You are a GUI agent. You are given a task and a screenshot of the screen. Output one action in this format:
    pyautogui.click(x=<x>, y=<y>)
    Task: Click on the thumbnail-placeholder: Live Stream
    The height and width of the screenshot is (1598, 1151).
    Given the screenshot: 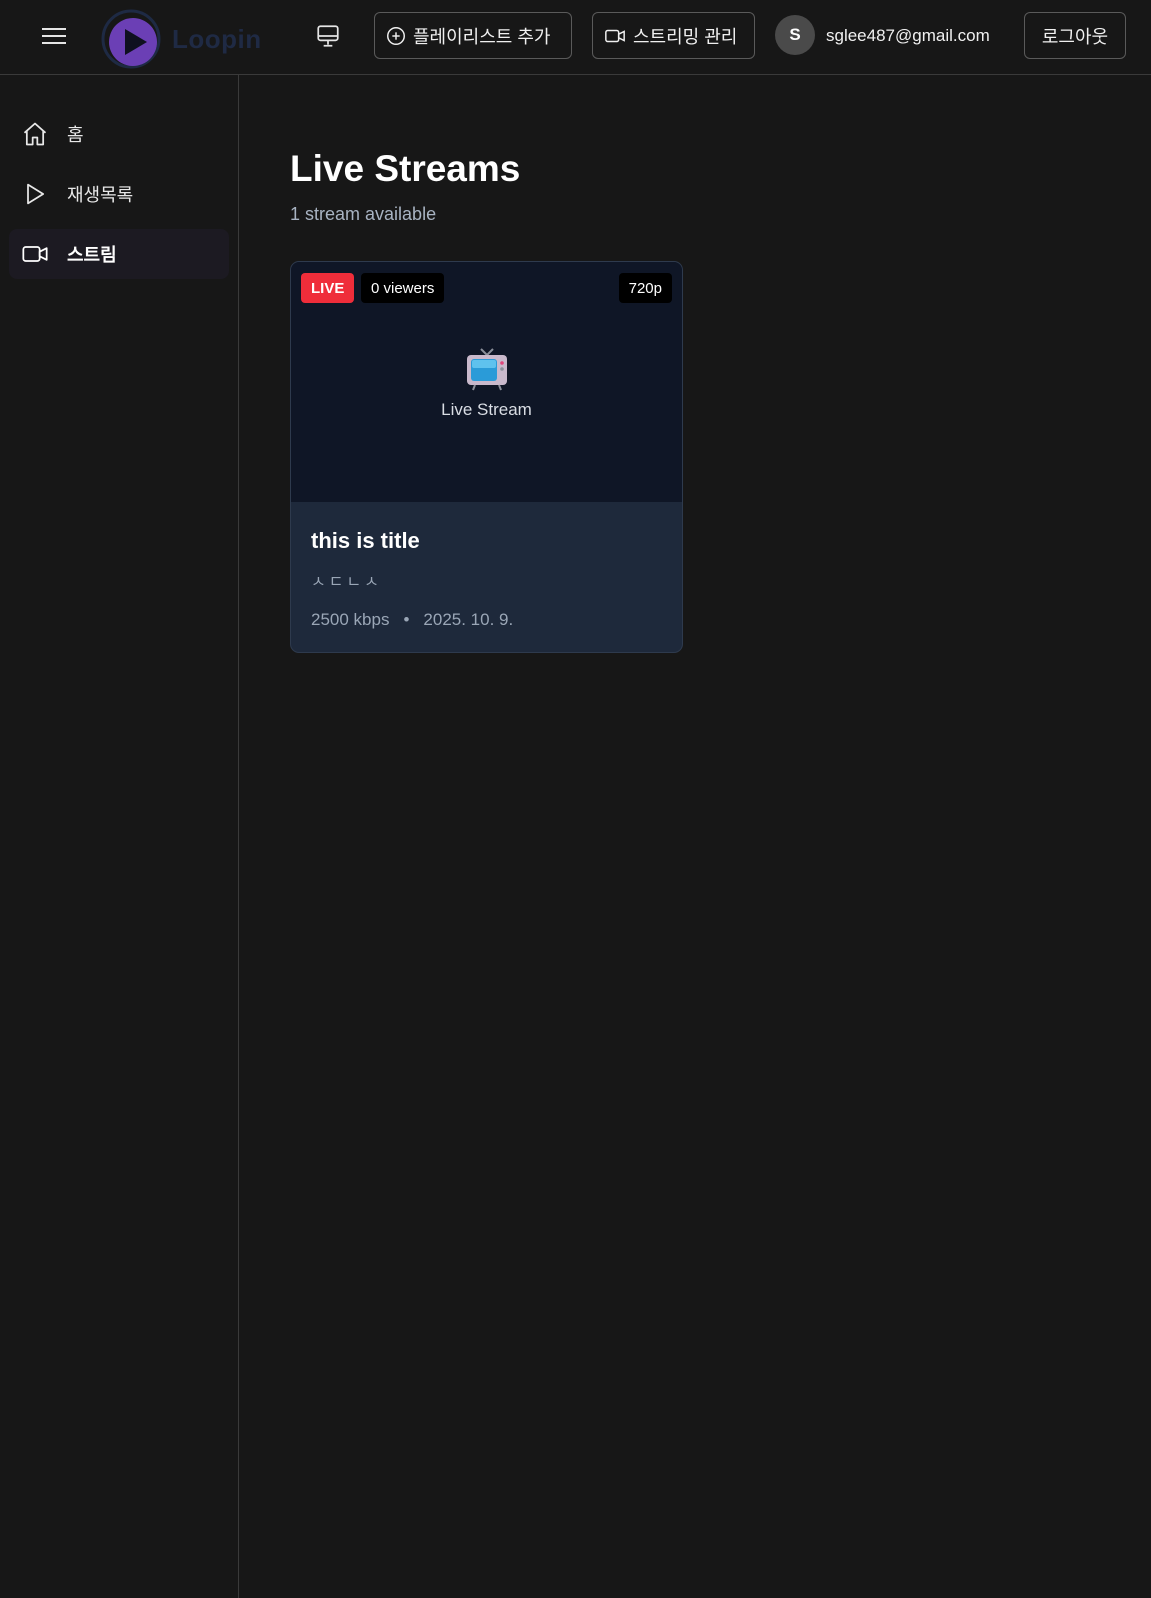 What is the action you would take?
    pyautogui.click(x=486, y=383)
    